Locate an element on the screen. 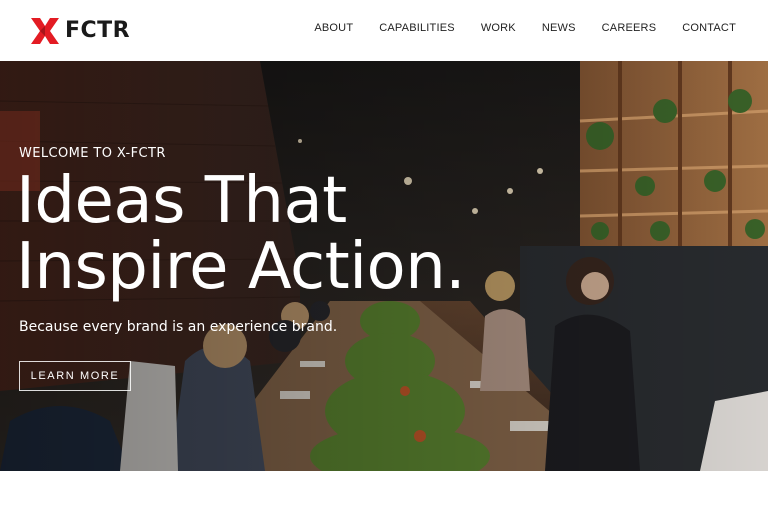 This screenshot has width=768, height=512. nav-capabilities: CAPABILITIES is located at coordinates (417, 28).